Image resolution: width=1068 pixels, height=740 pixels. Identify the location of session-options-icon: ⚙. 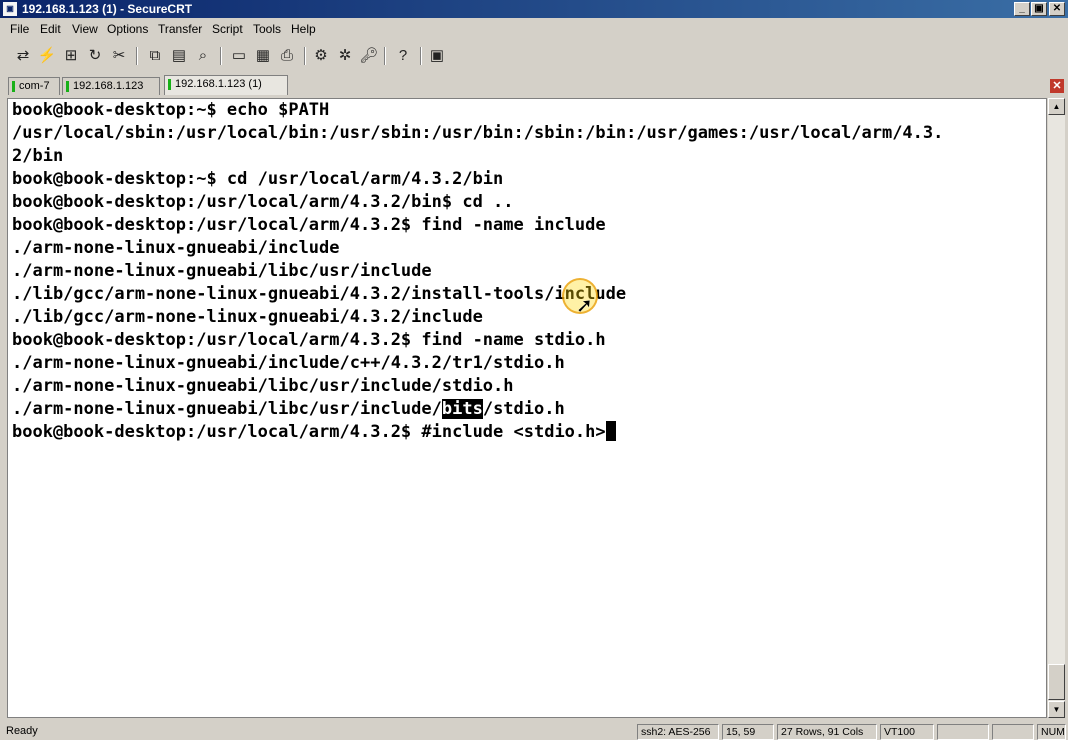
(321, 56).